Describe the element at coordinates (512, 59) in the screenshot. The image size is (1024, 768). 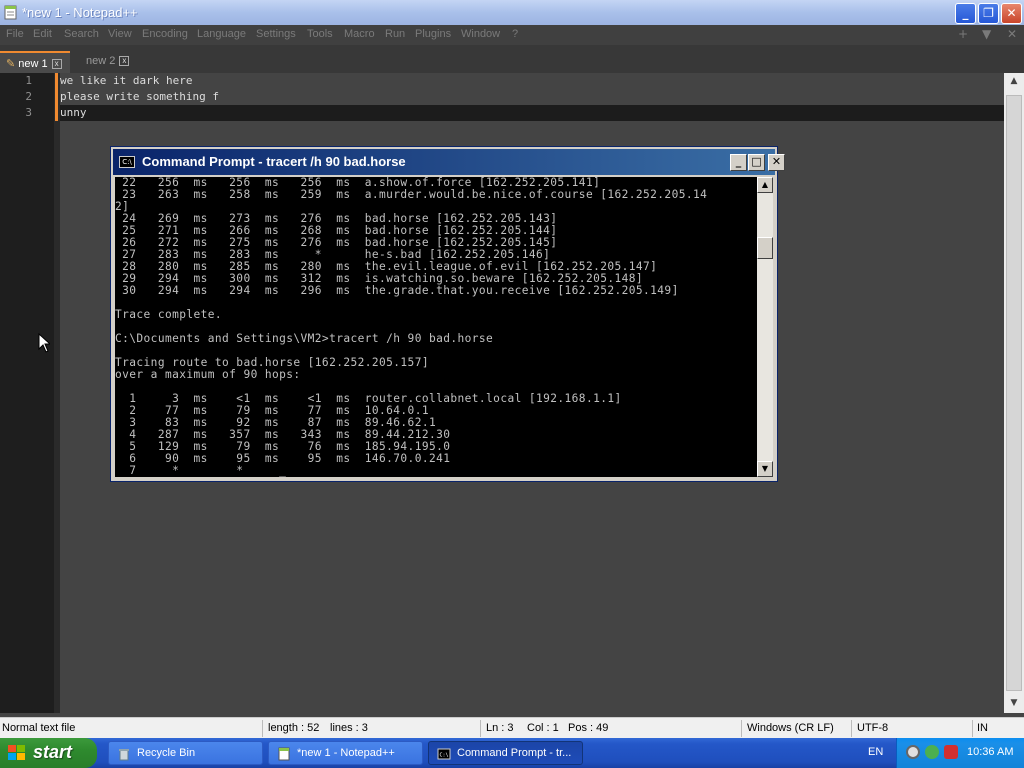
I see `tab-bar: ✎ new 1x new 2x` at that location.